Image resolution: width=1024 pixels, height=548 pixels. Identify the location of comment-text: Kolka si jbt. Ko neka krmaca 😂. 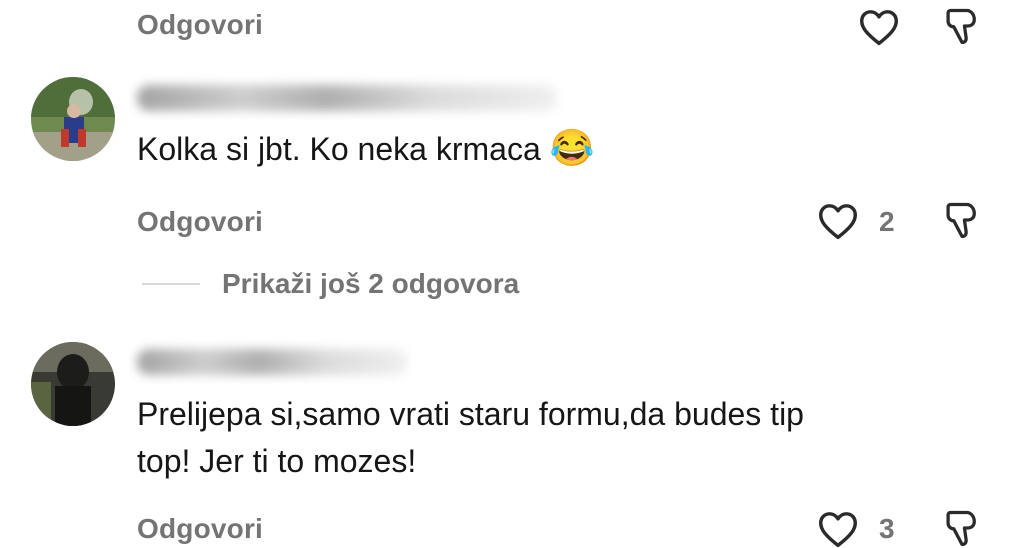
(366, 147).